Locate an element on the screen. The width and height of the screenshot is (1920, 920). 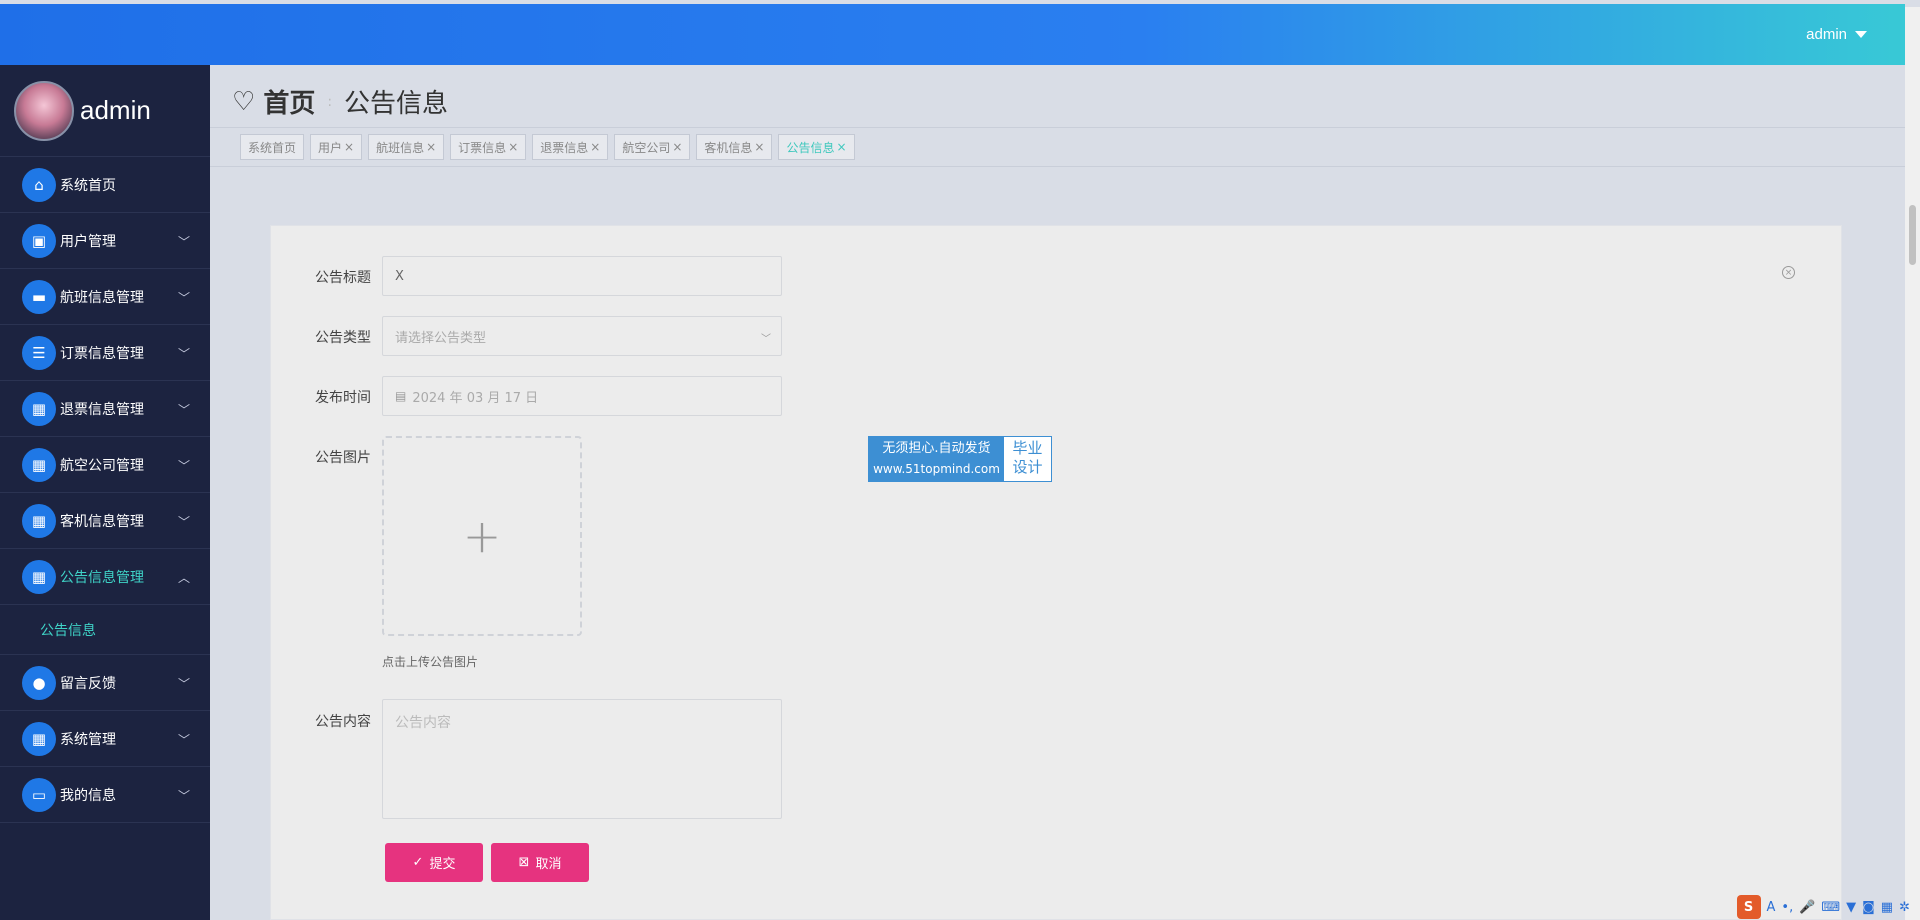
tag-label: 系统首页 is located at coordinates (272, 147).